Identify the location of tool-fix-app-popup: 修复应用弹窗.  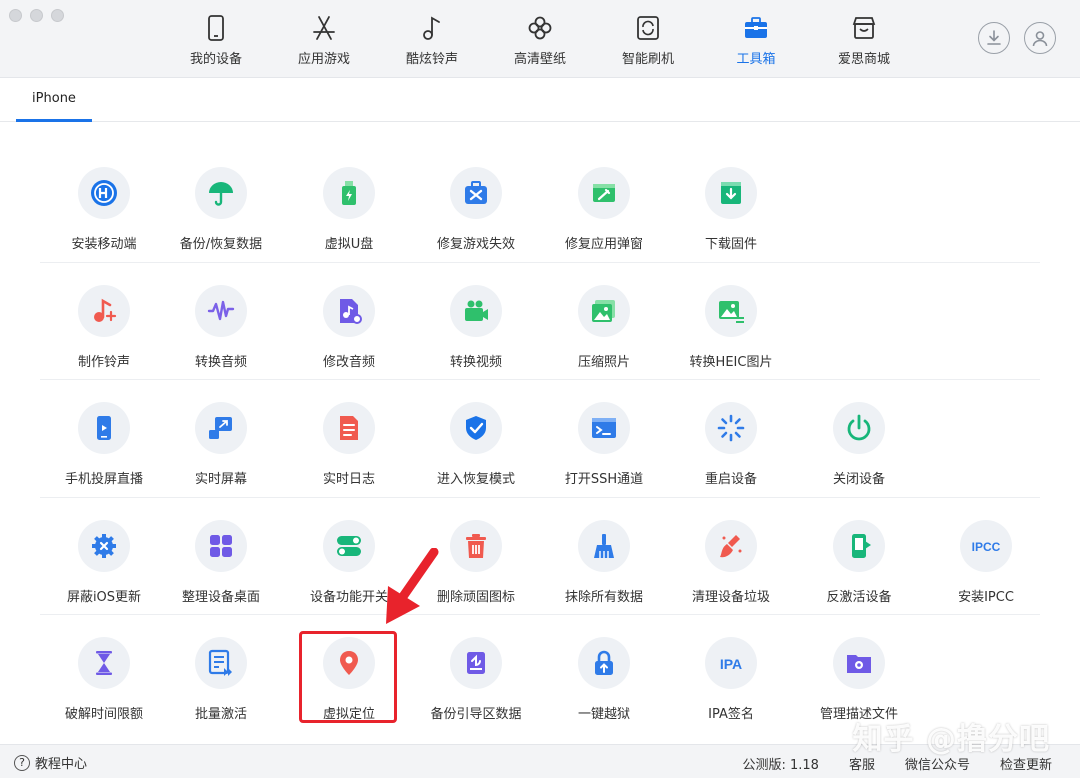
(604, 209).